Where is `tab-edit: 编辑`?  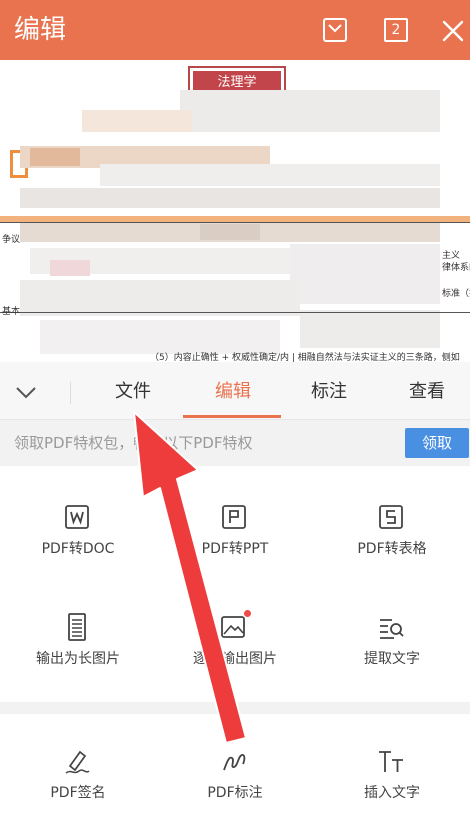 tab-edit: 编辑 is located at coordinates (233, 392).